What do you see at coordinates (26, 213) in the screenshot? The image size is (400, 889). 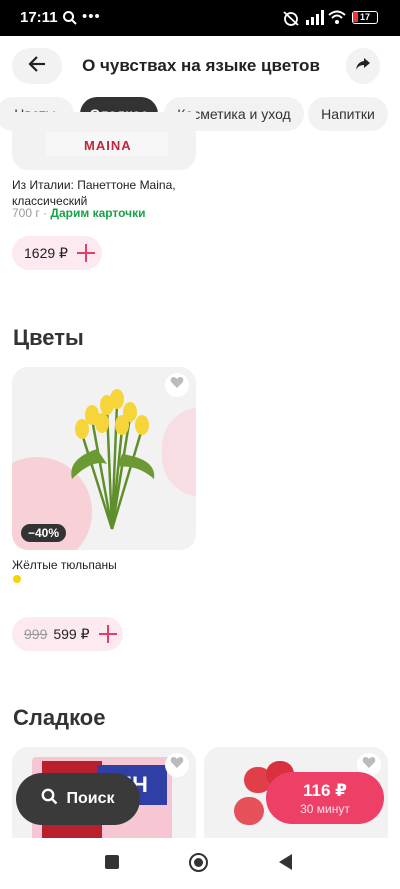 I see `product-weight: 700 г` at bounding box center [26, 213].